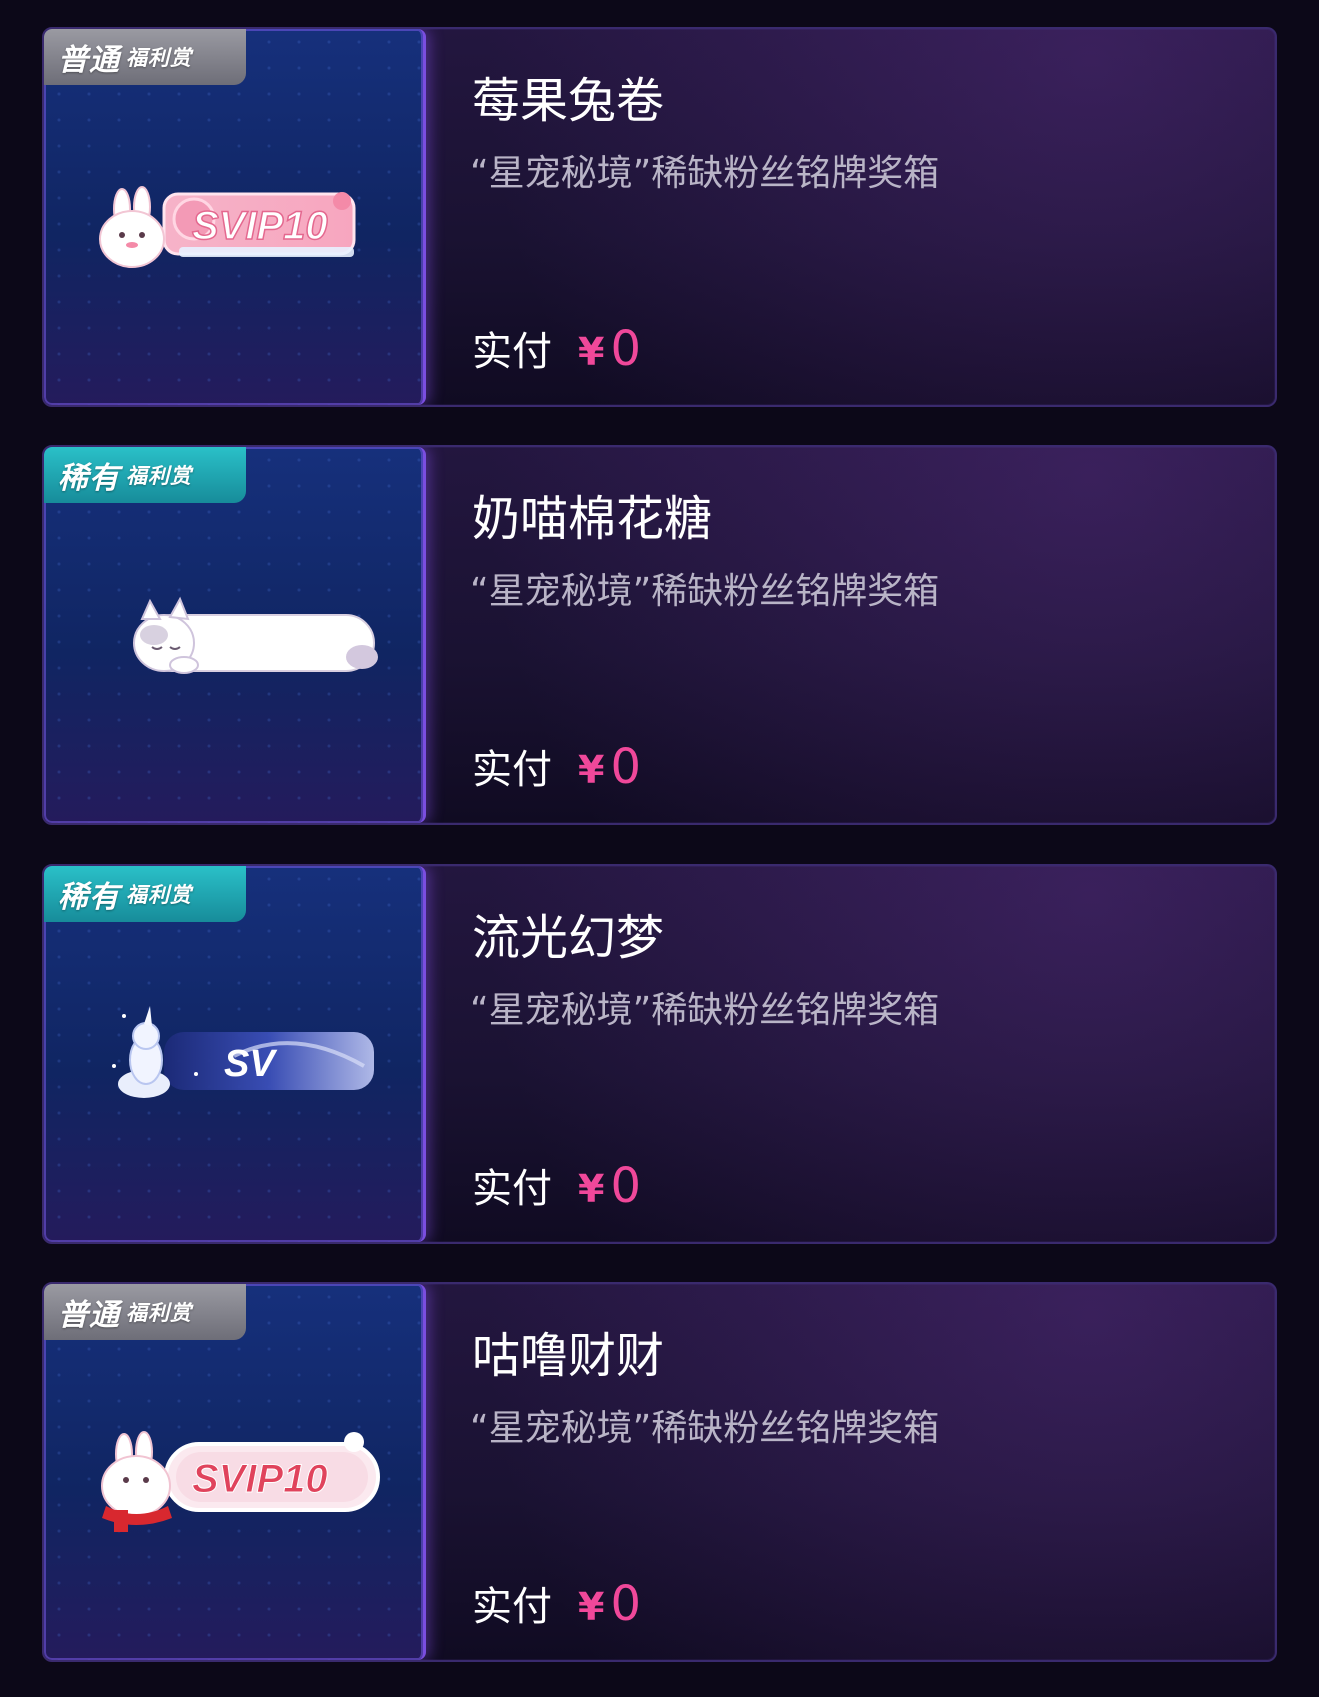 The image size is (1319, 1697). Describe the element at coordinates (250, 1064) in the screenshot. I see `svg-text: SV` at that location.